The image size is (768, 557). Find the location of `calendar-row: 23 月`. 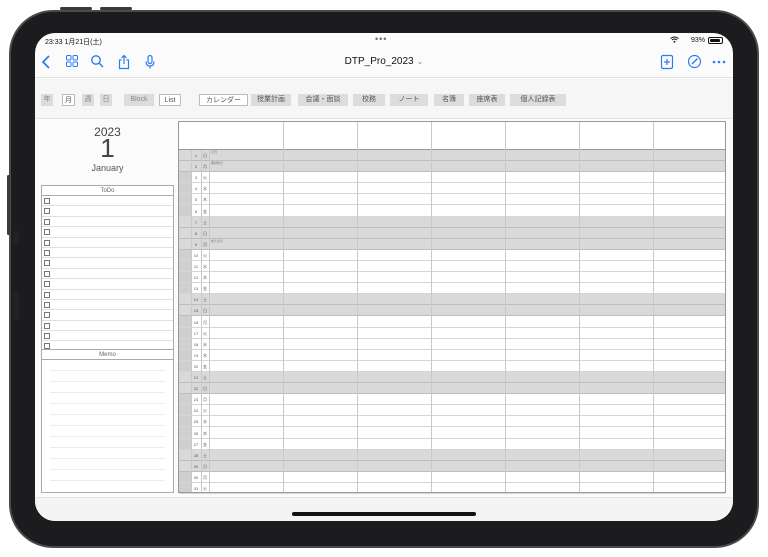

calendar-row: 23 月 is located at coordinates (452, 400).